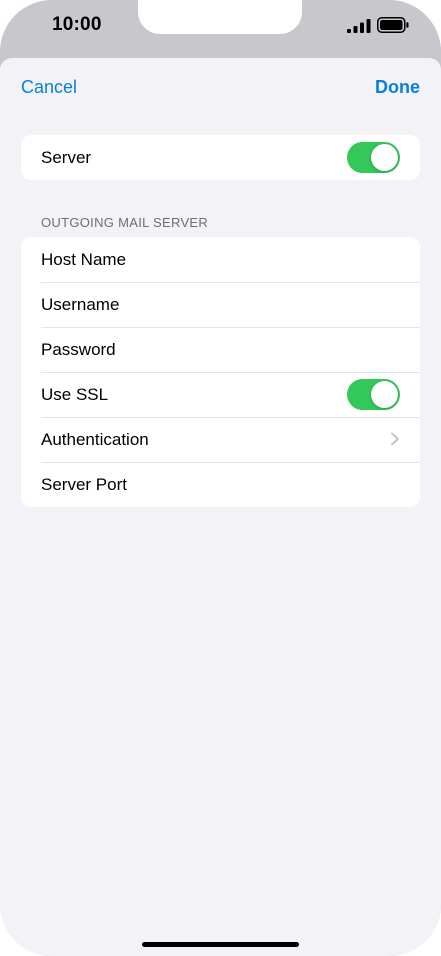 The width and height of the screenshot is (441, 956). What do you see at coordinates (77, 24) in the screenshot?
I see `status-time: 10:00` at bounding box center [77, 24].